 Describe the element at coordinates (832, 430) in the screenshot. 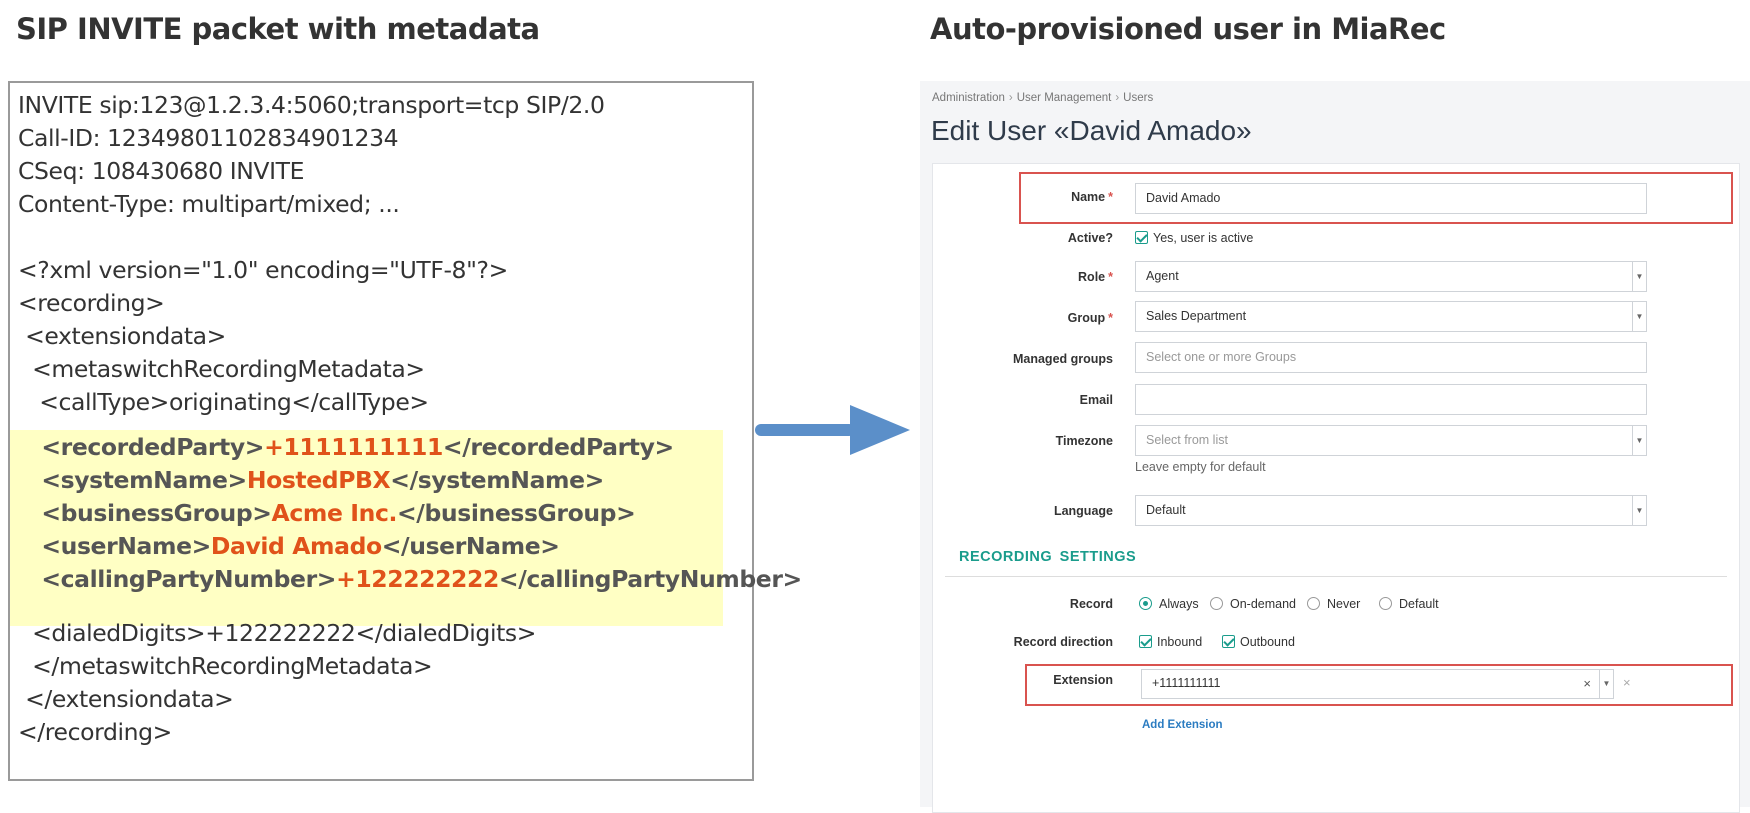

I see `arrow-right-icon` at that location.